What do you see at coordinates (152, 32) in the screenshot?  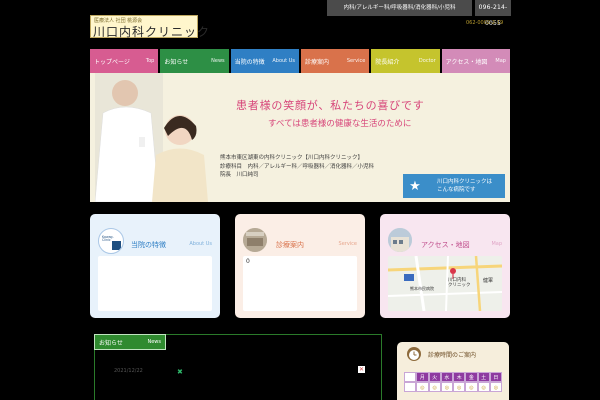 I see `logo-clinic-name: 川口内科クリニック` at bounding box center [152, 32].